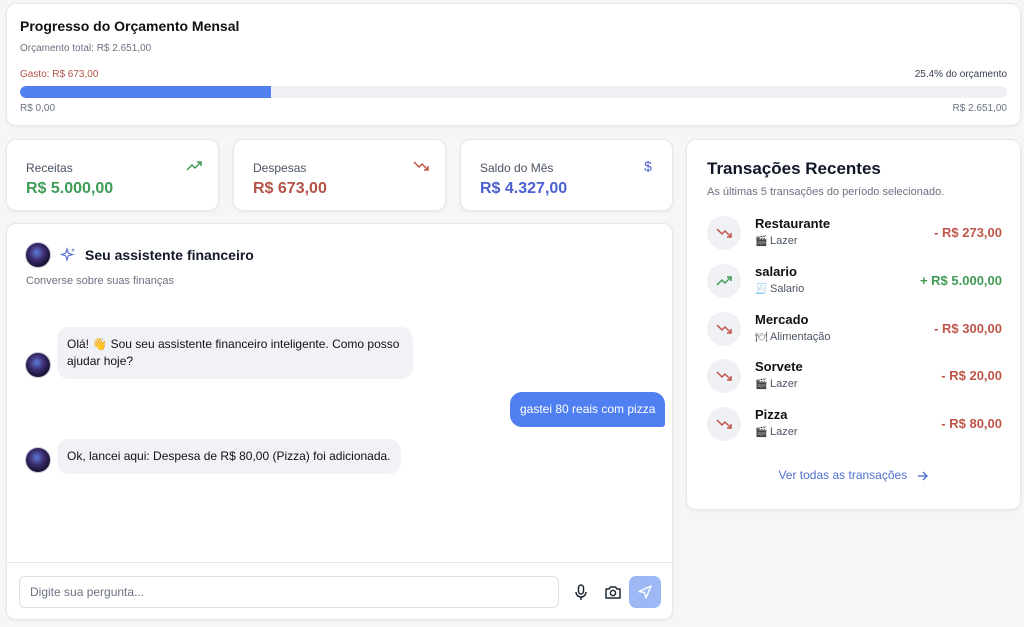 This screenshot has width=1024, height=627. What do you see at coordinates (854, 329) in the screenshot?
I see `transaction-row: Mercado 🍽 Alimentação - R$ 300,00` at bounding box center [854, 329].